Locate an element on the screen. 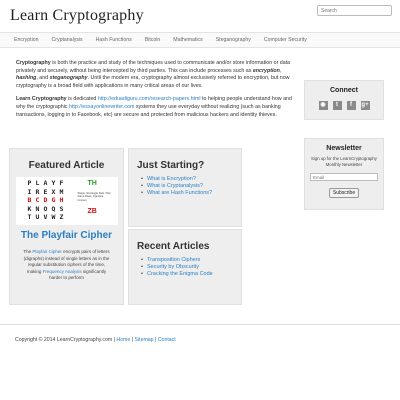 This screenshot has height=400, width=400. grid-letter: C is located at coordinates (37, 200).